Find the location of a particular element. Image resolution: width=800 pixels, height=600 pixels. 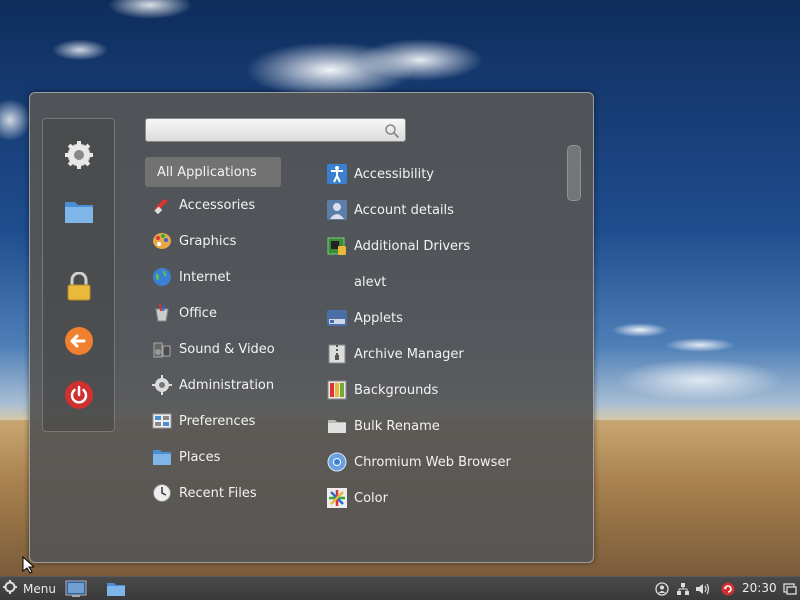

tray-volume is located at coordinates (702, 588).